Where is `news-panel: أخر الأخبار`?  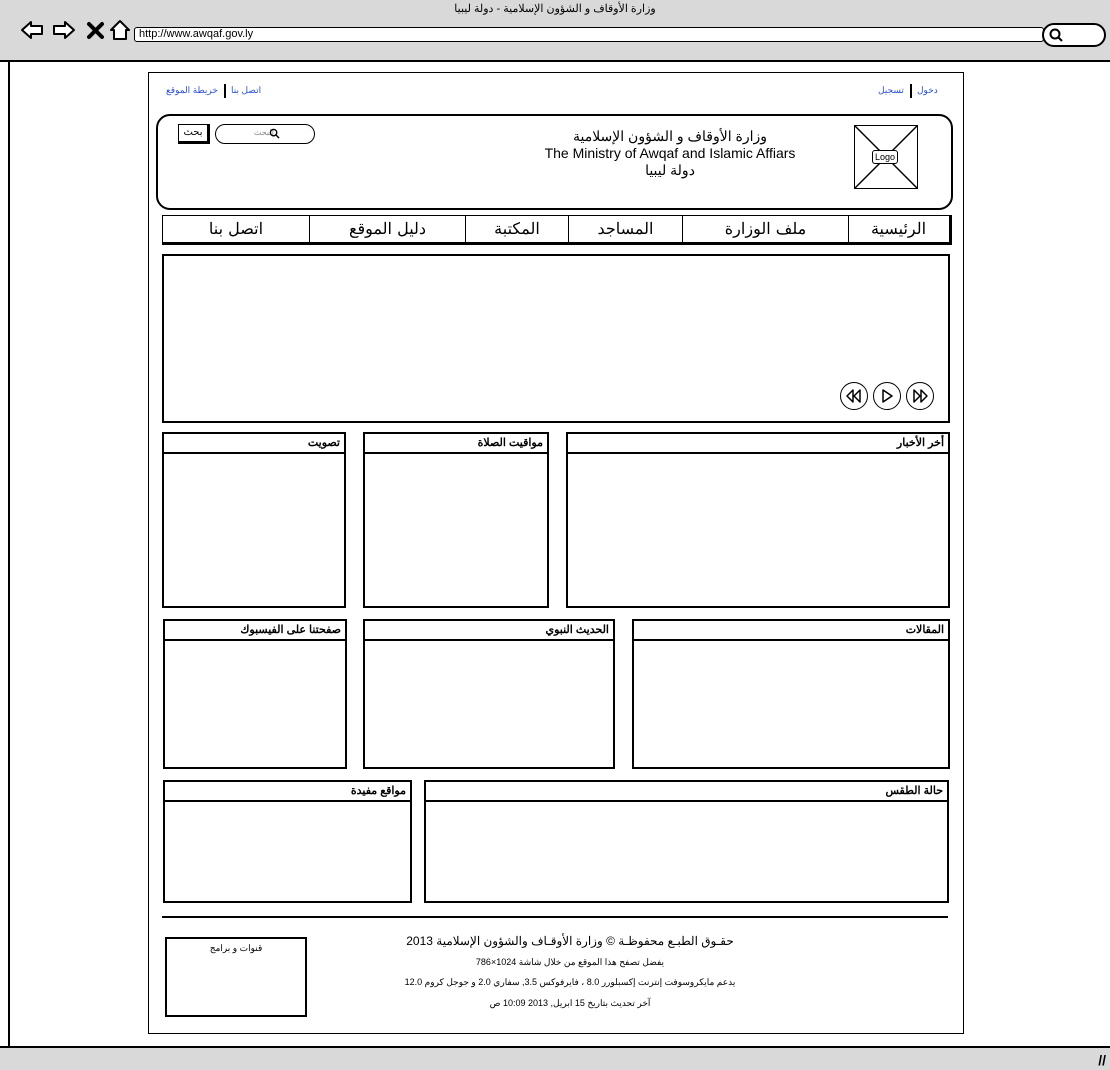 news-panel: أخر الأخبار is located at coordinates (758, 520).